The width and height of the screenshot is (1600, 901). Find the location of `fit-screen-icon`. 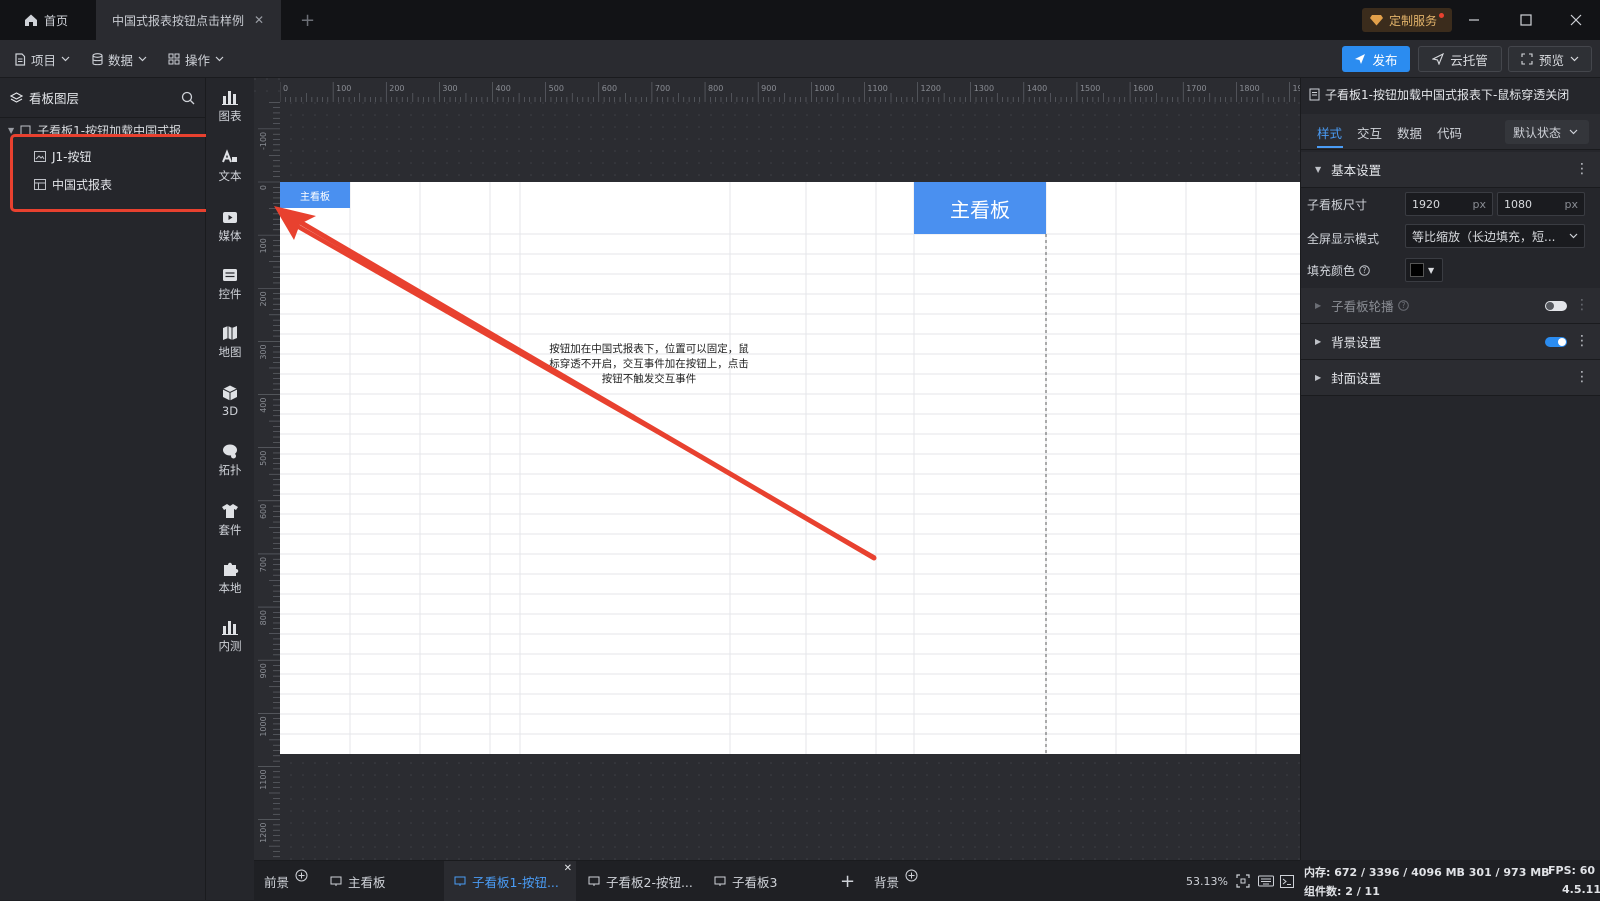

fit-screen-icon is located at coordinates (1243, 881).